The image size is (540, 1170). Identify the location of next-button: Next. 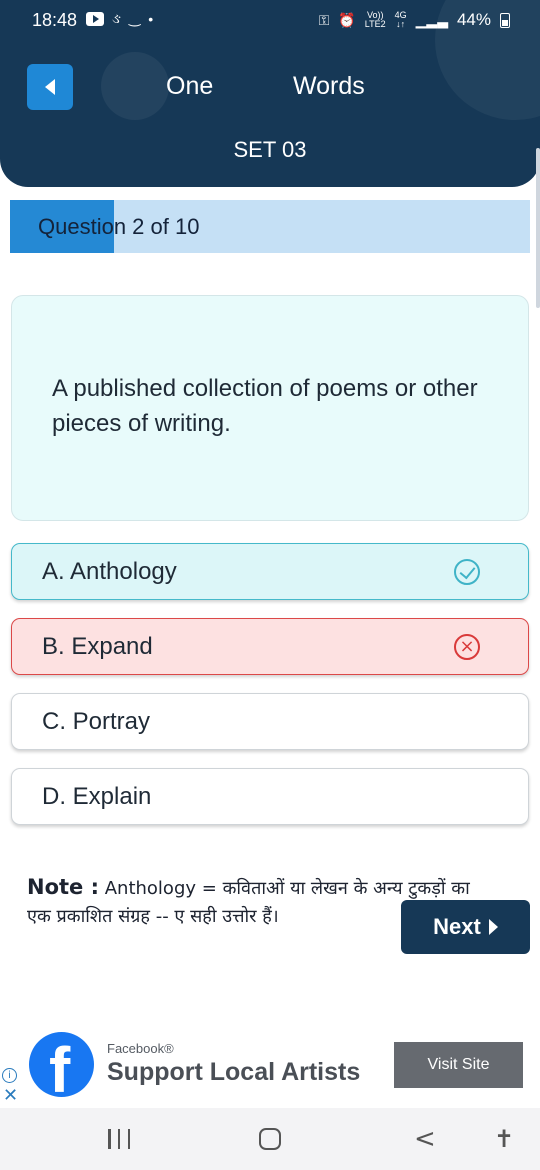
(465, 927).